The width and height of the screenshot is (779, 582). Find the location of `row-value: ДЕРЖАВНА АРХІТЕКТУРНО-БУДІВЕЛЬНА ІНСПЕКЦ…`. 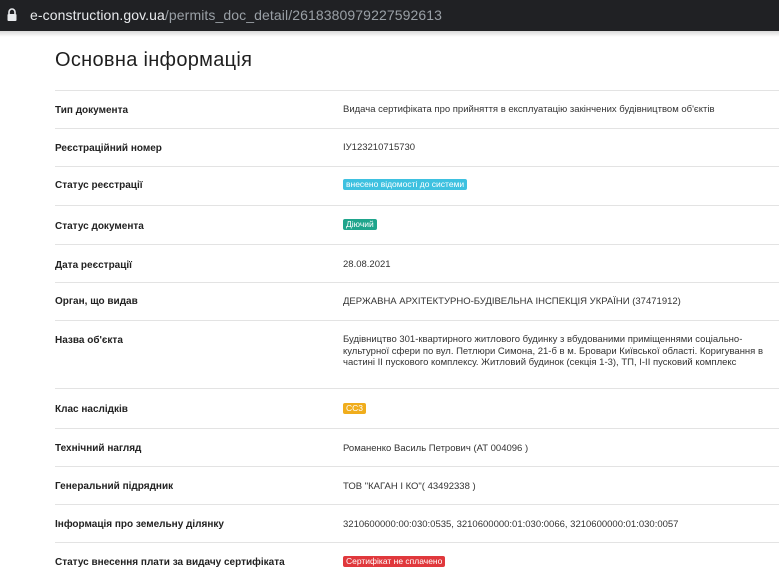

row-value: ДЕРЖАВНА АРХІТЕКТУРНО-БУДІВЕЛЬНА ІНСПЕКЦ… is located at coordinates (512, 301).